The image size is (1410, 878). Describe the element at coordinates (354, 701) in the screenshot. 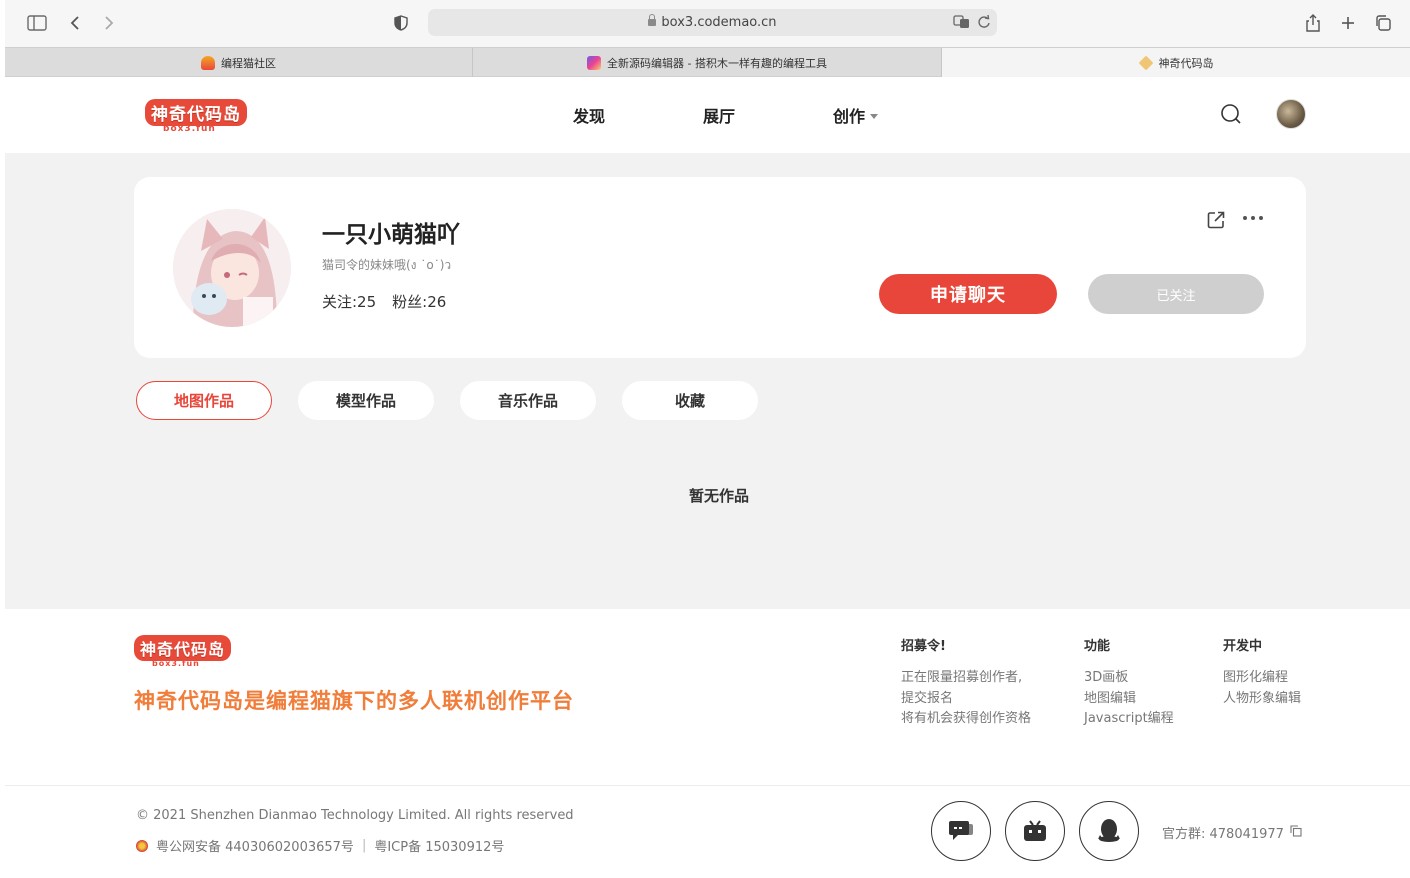

I see `footer-slogan: 神奇代码岛是编程猫旗下的多人联机创作平台` at that location.